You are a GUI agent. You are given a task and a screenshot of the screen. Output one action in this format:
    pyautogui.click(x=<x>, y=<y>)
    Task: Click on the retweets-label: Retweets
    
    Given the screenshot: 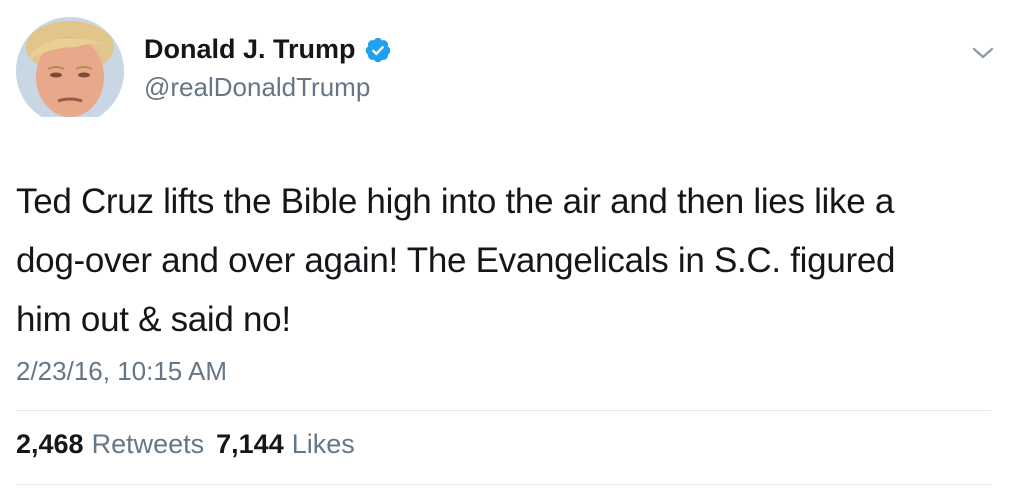 What is the action you would take?
    pyautogui.click(x=148, y=444)
    